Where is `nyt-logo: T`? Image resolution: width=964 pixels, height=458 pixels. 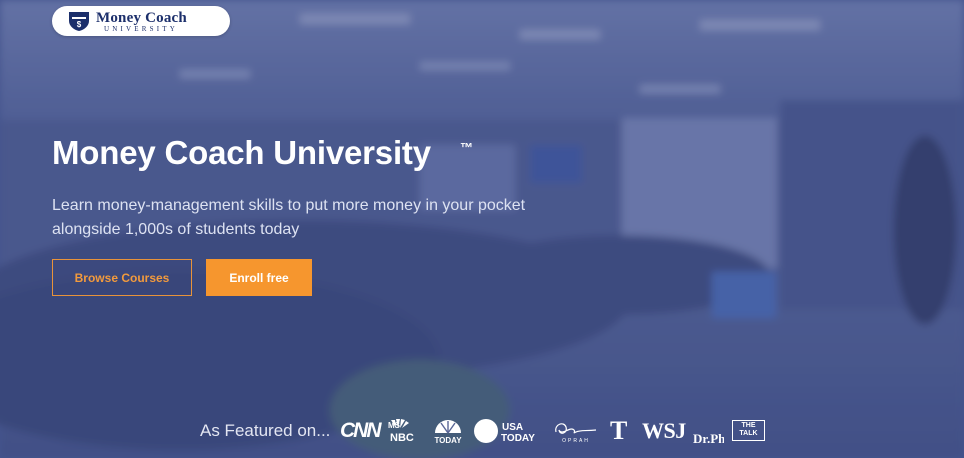 nyt-logo: T is located at coordinates (619, 430).